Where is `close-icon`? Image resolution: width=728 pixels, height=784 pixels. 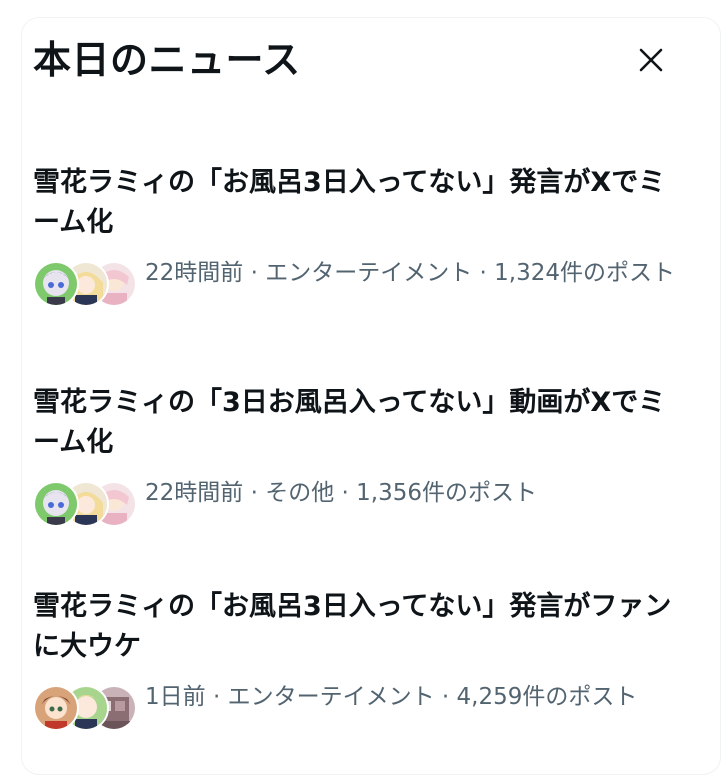
close-icon is located at coordinates (651, 60).